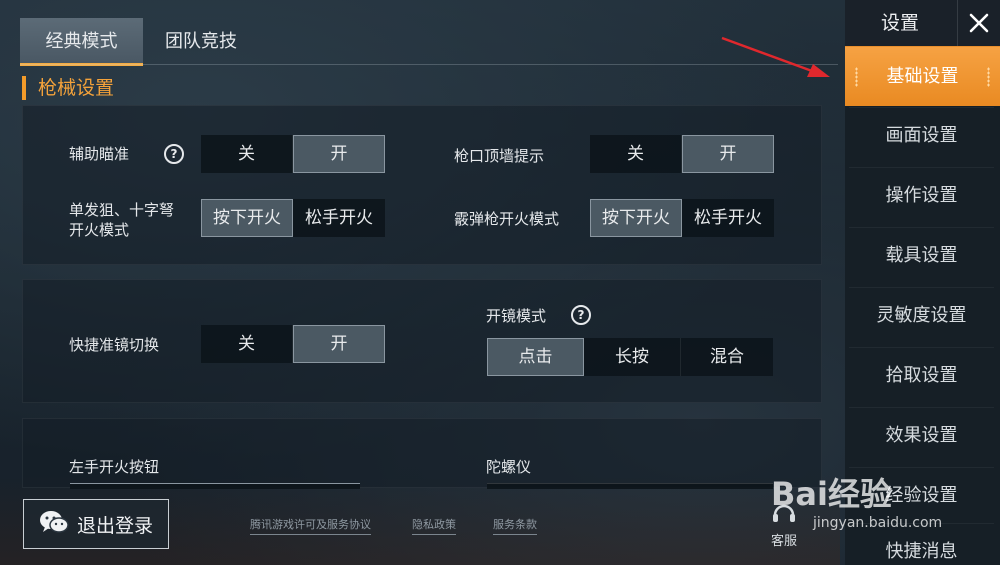  I want to click on quick-scope-on: 开, so click(339, 344).